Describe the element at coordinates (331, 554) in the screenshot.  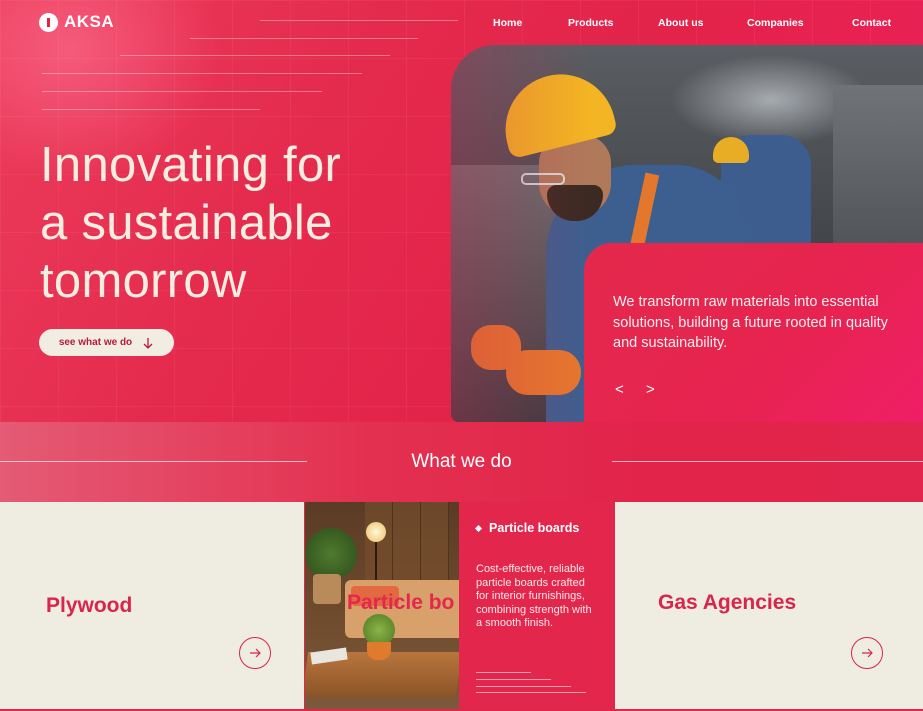
I see `room-plant` at that location.